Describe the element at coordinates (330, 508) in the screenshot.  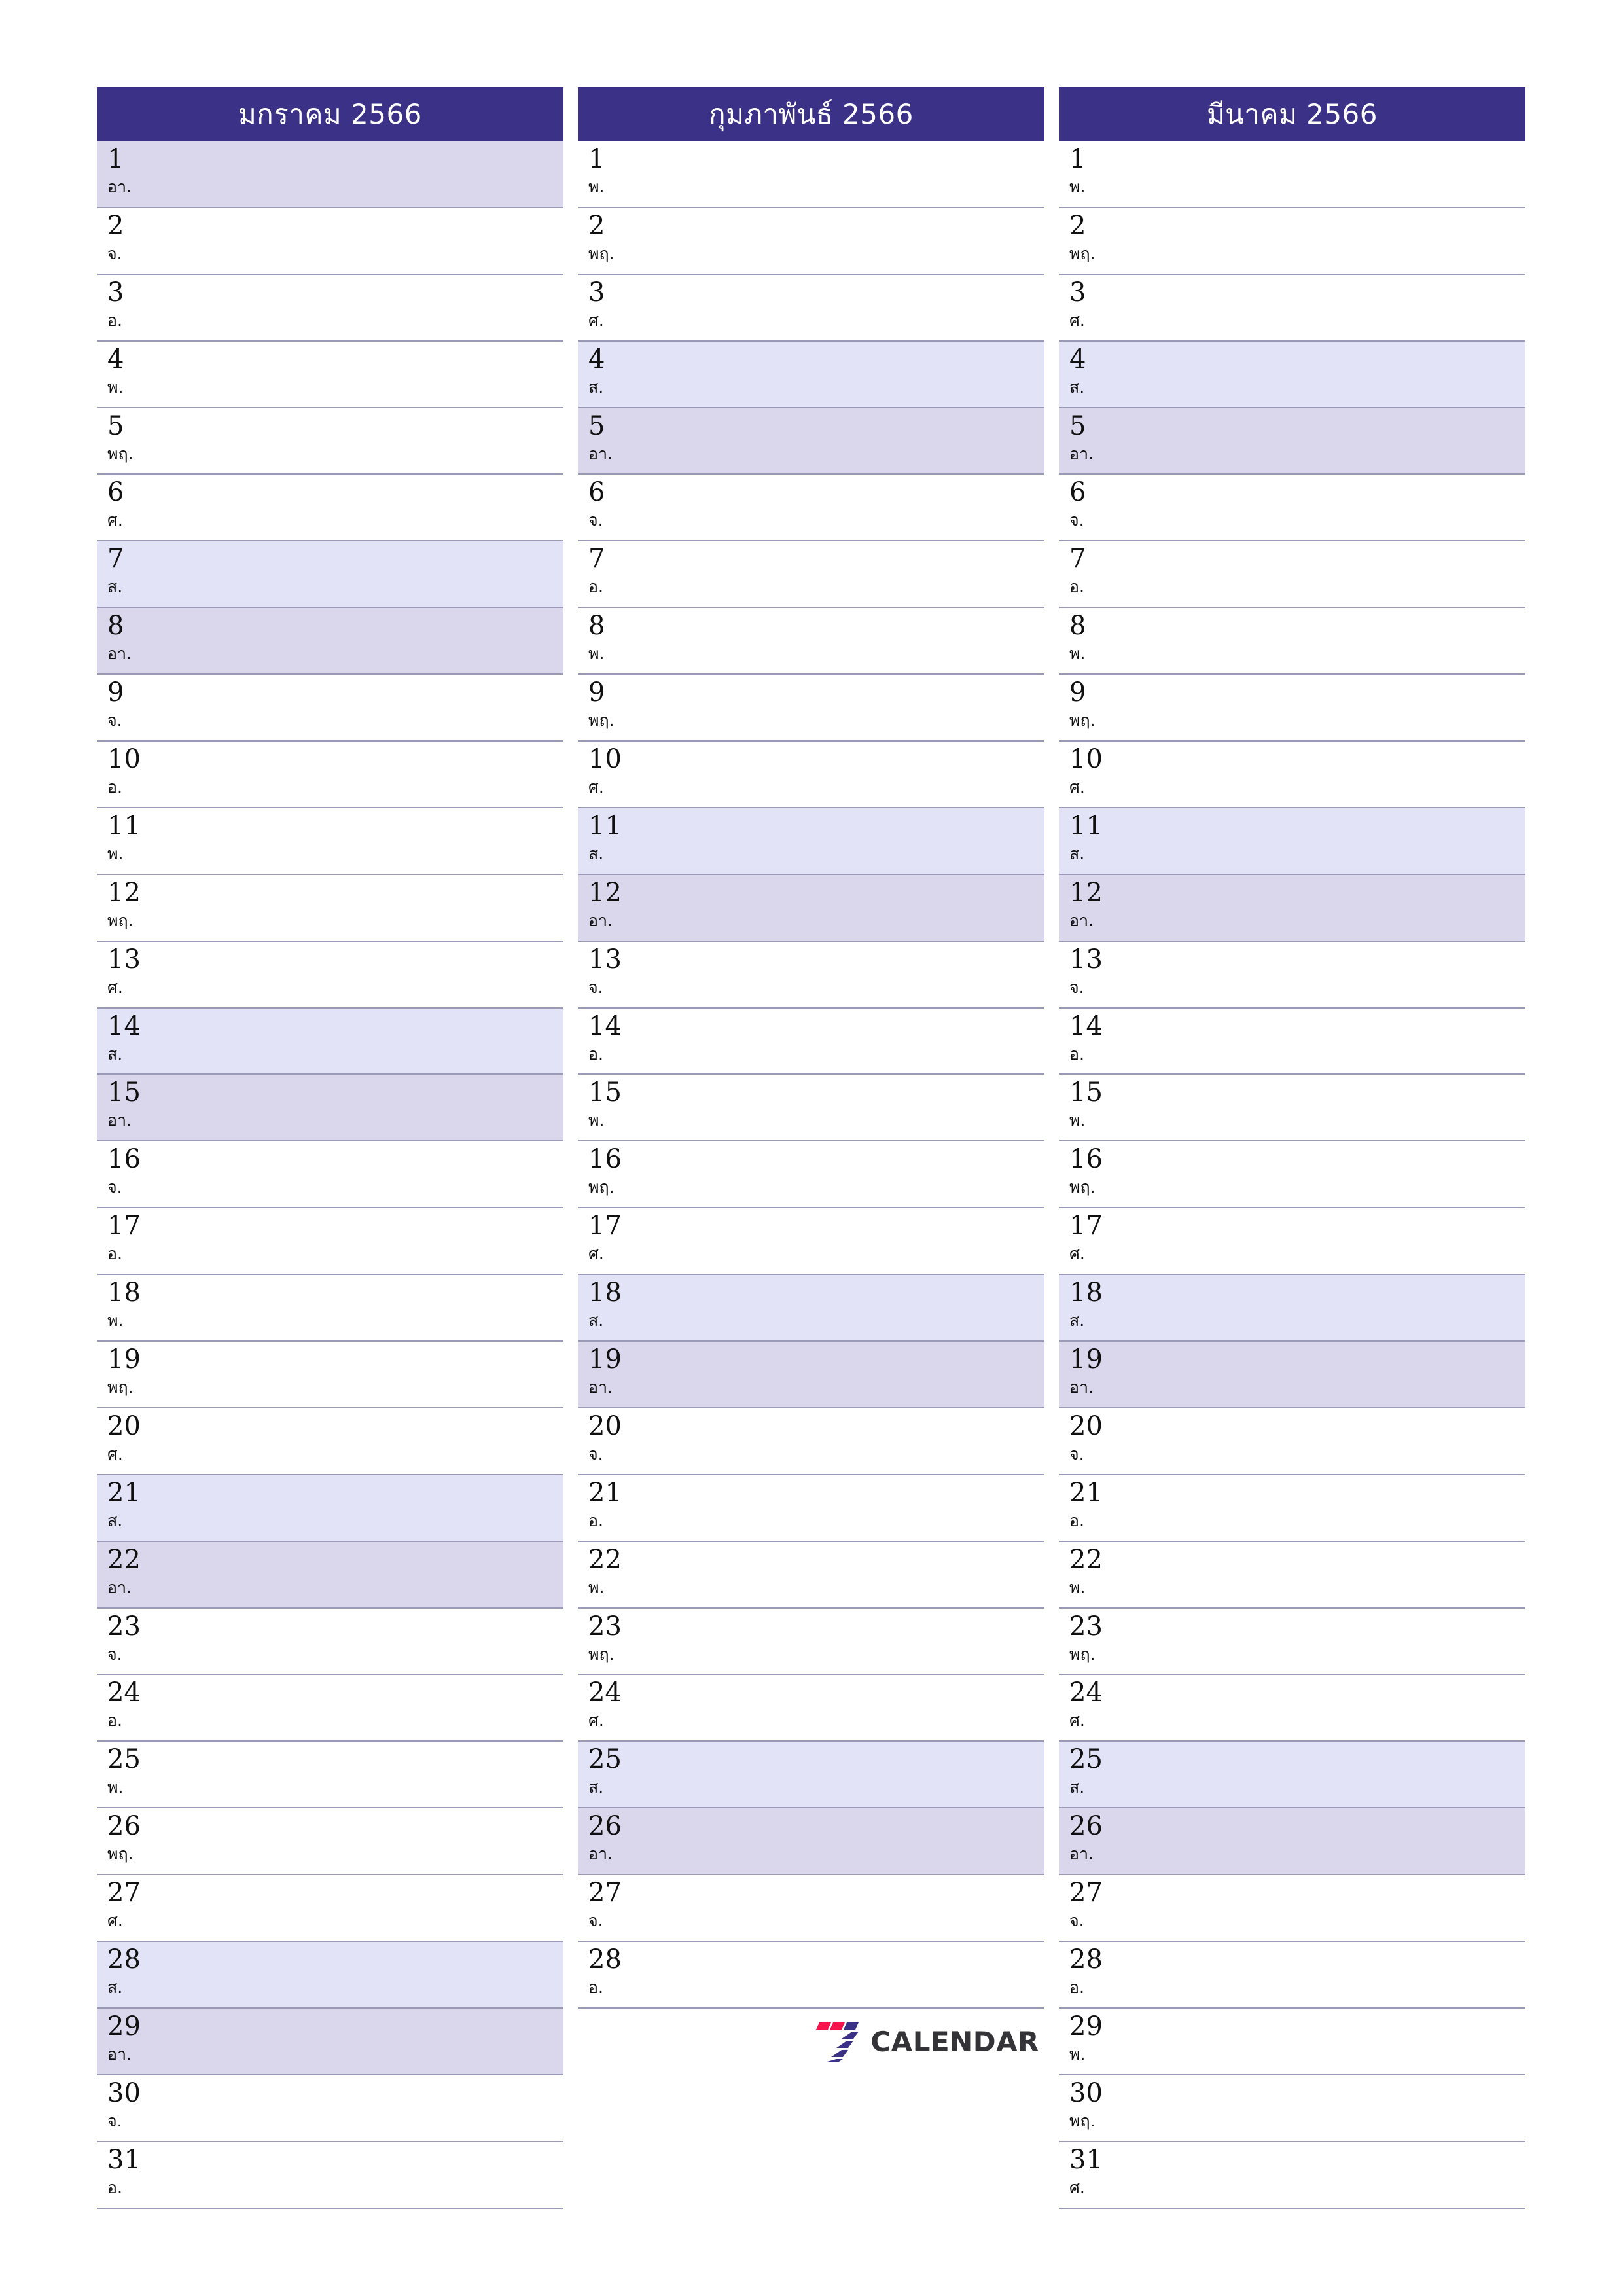
I see `day-row: 6 ศ.` at that location.